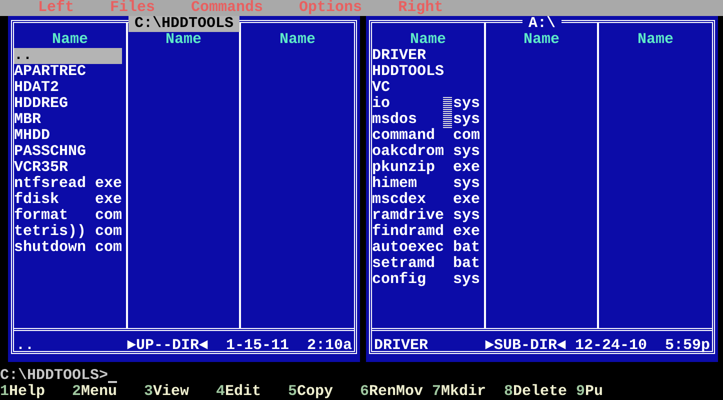 This screenshot has height=400, width=723. I want to click on file-name: MBR, so click(28, 120).